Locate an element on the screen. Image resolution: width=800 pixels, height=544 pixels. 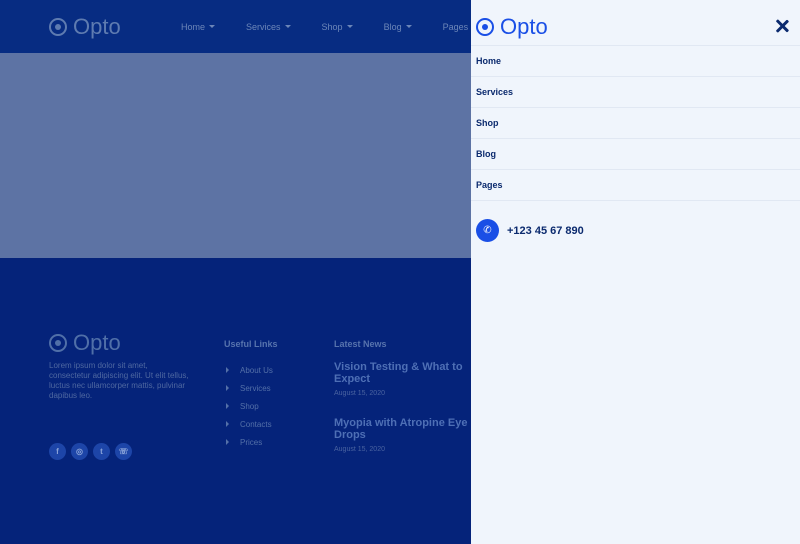
header-logo: Opto is located at coordinates (85, 27).